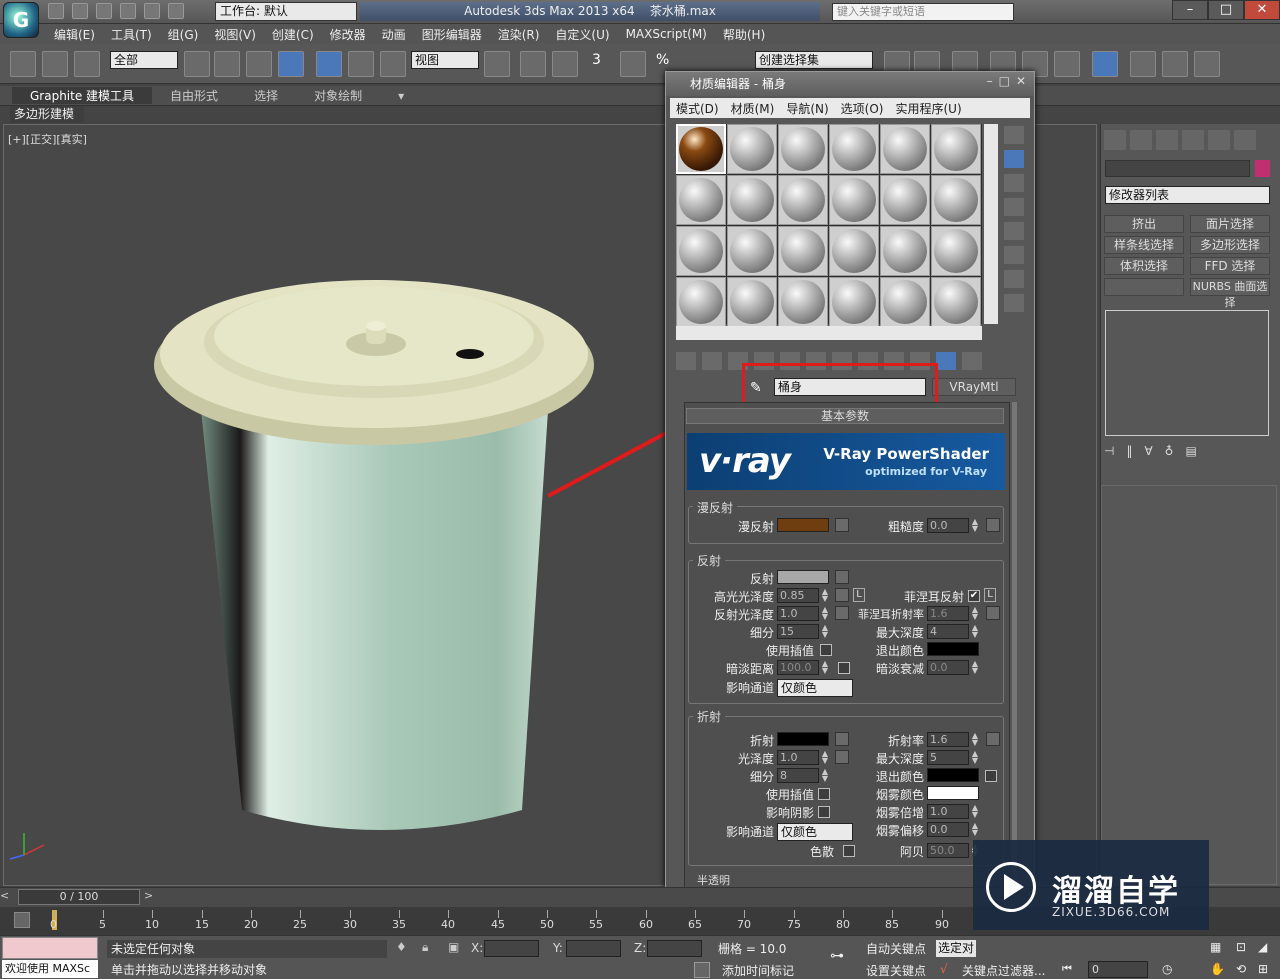 The height and width of the screenshot is (979, 1280). What do you see at coordinates (662, 60) in the screenshot?
I see `percent-snap-label: %` at bounding box center [662, 60].